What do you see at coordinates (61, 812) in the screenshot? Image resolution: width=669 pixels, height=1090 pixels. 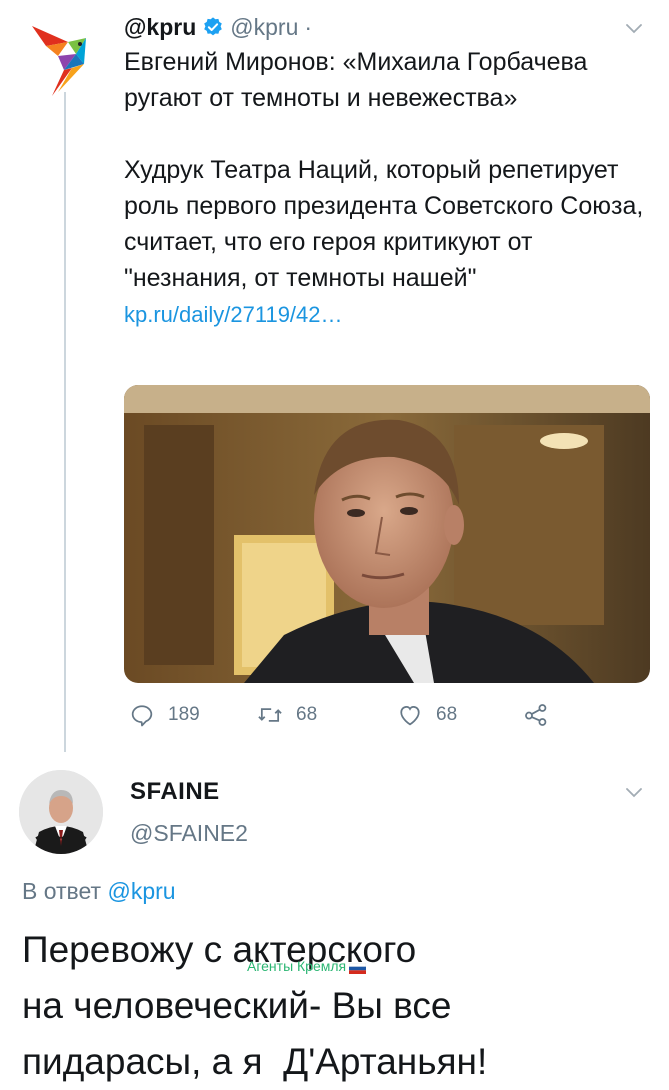 I see `avatar` at bounding box center [61, 812].